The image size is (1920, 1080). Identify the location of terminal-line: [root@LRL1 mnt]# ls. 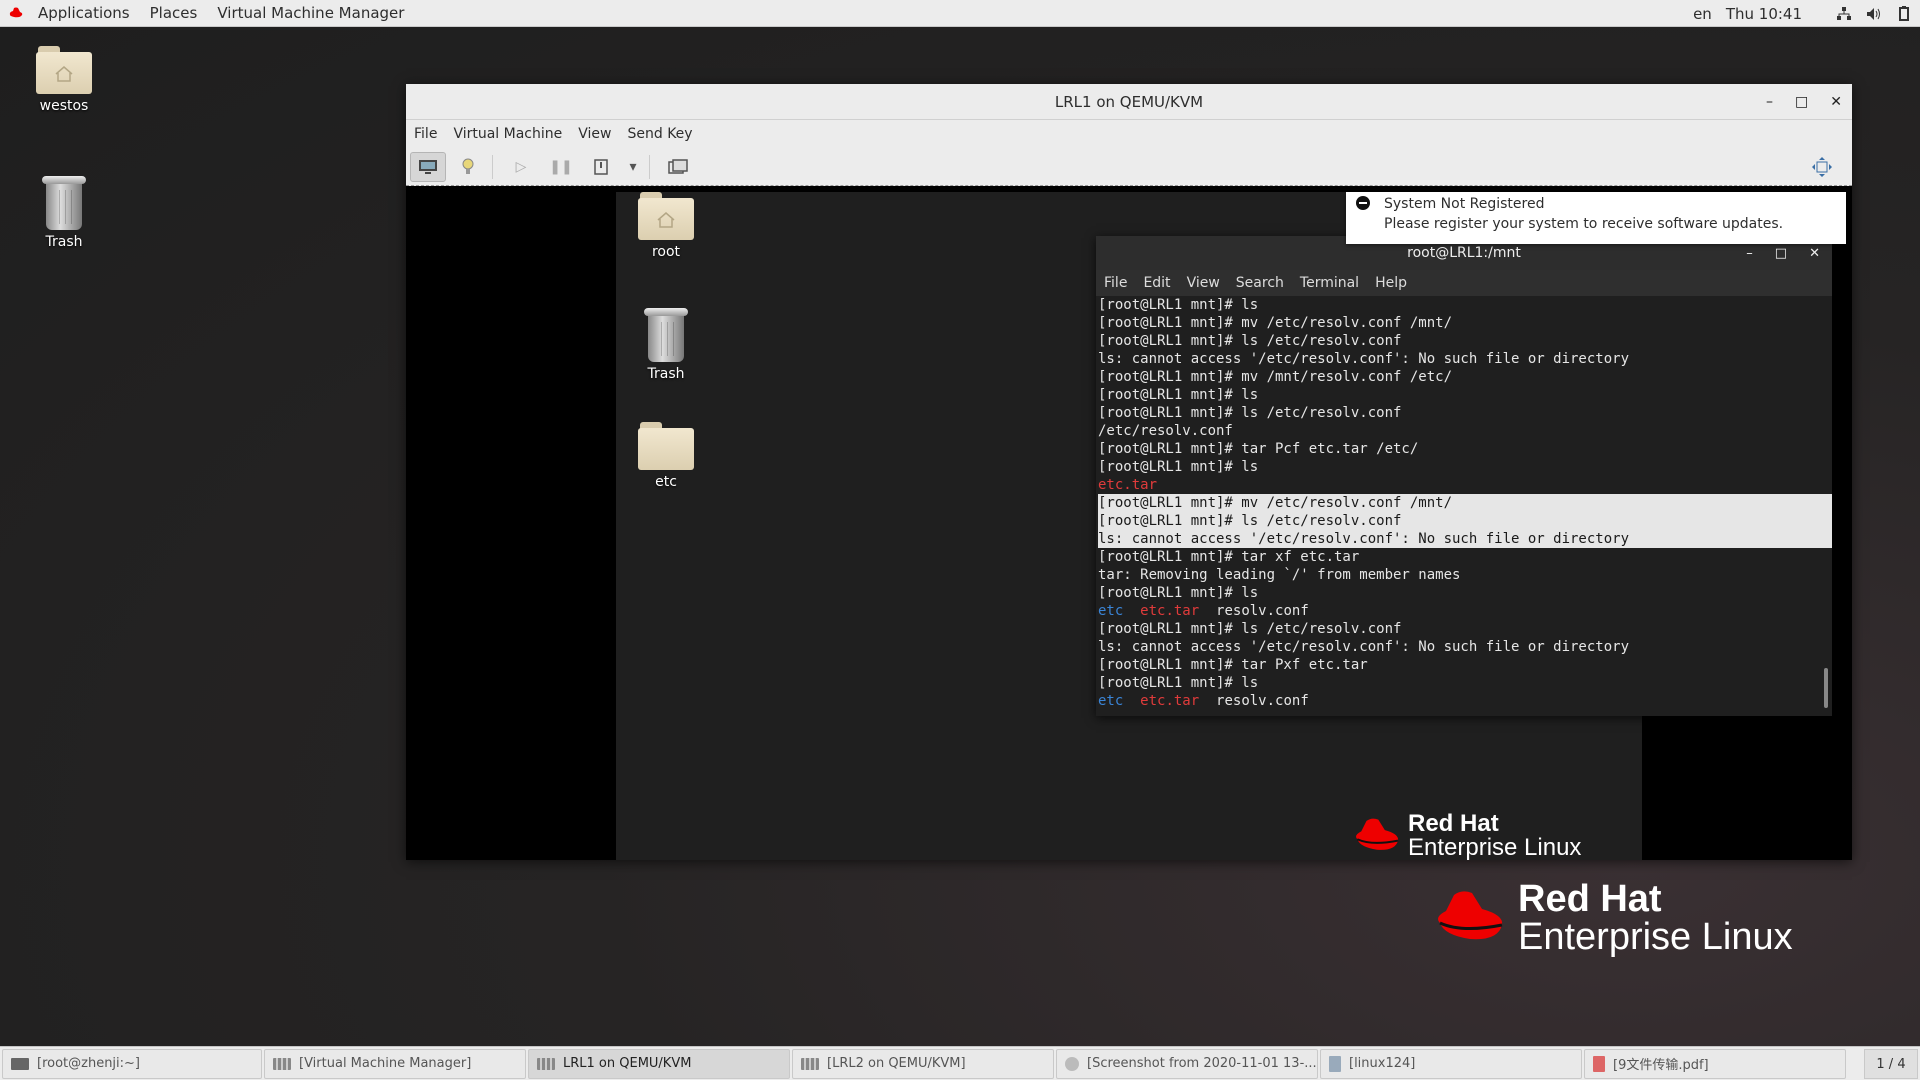
(1178, 683).